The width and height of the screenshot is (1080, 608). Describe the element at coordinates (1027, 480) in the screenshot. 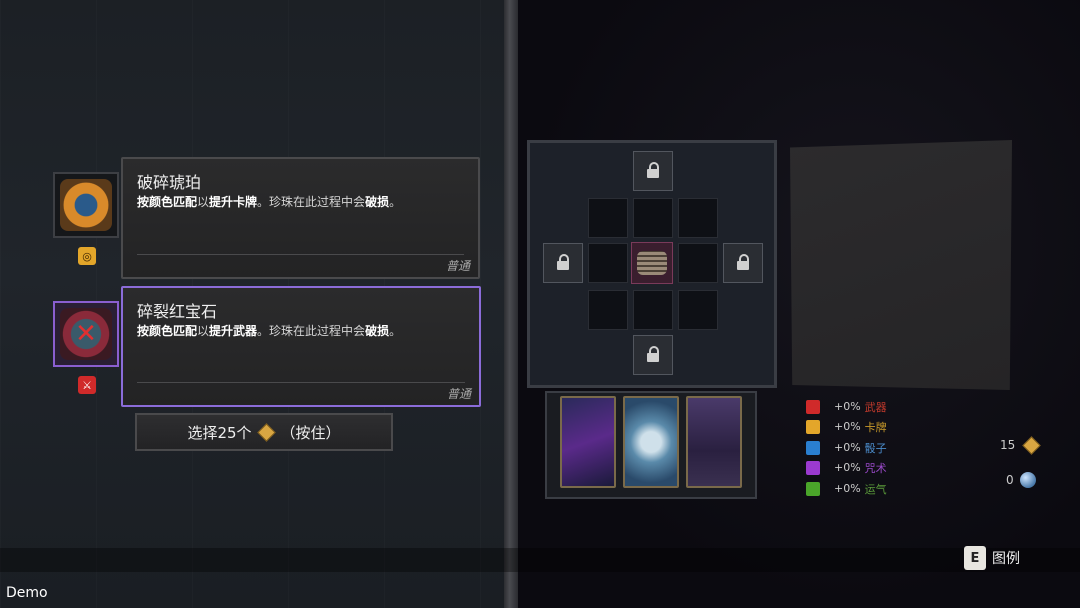

I see `pearl-icon` at that location.